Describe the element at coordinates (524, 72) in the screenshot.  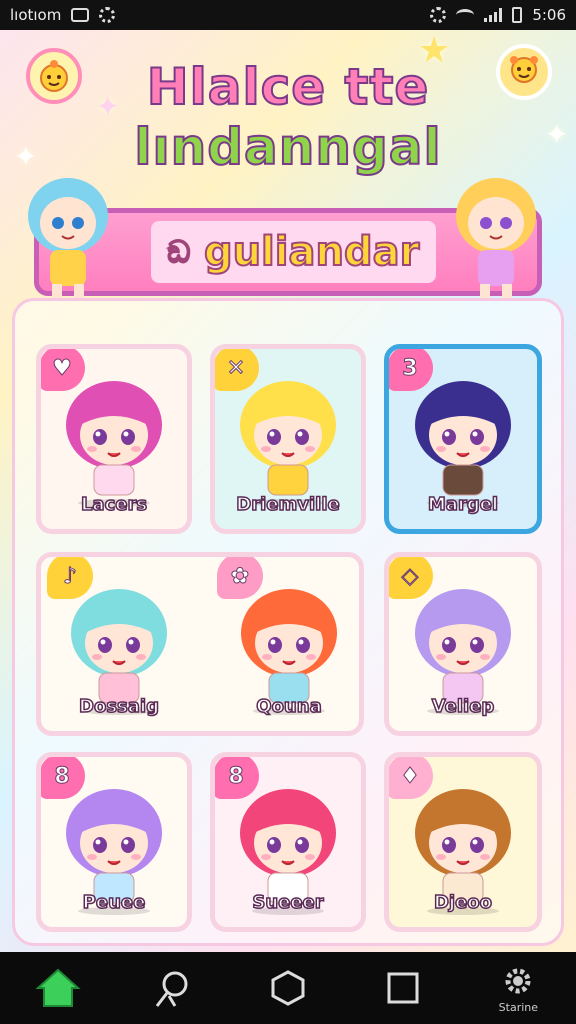
I see `mascot-cloud-icon` at that location.